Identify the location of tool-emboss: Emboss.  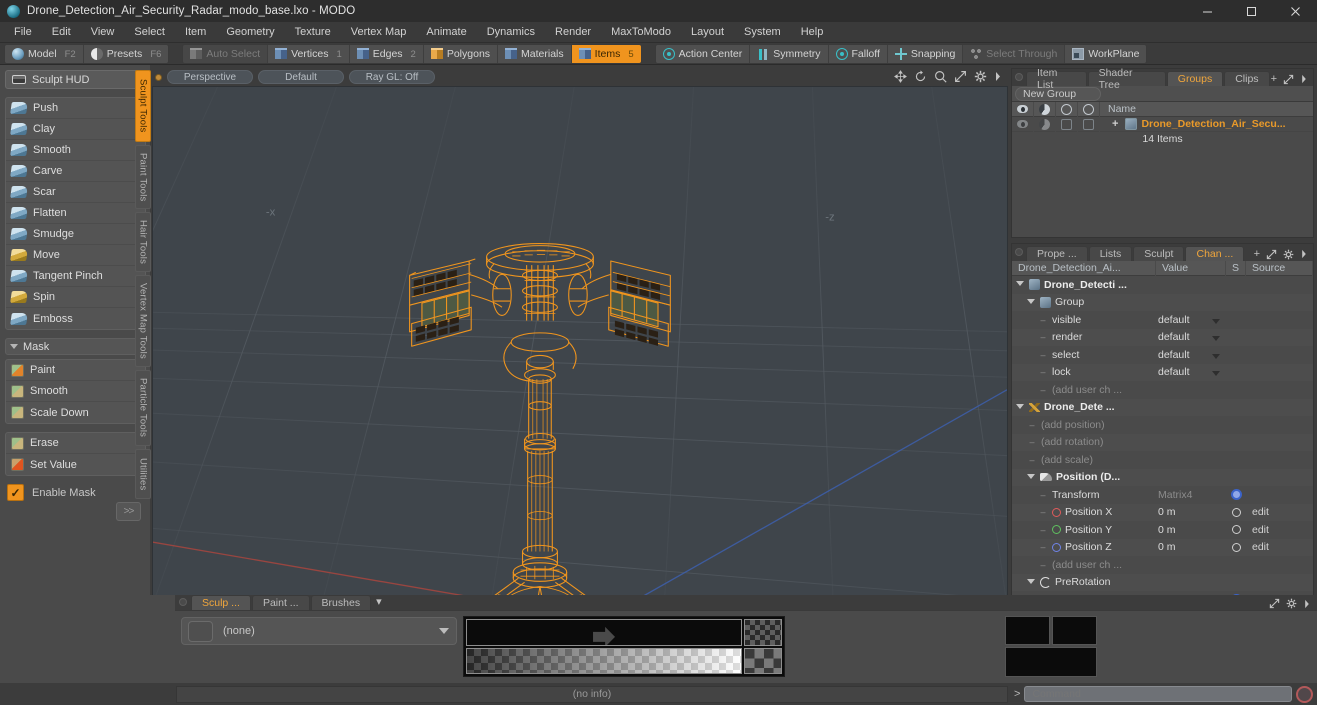
(75, 318).